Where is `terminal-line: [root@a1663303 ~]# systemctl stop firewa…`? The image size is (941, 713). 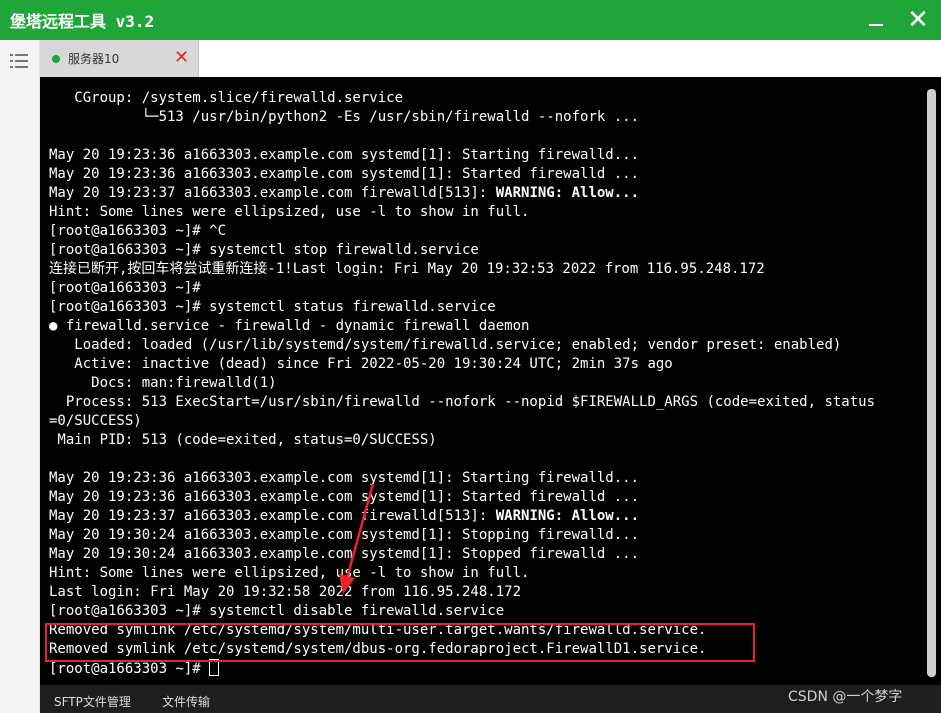 terminal-line: [root@a1663303 ~]# systemctl stop firewa… is located at coordinates (264, 250).